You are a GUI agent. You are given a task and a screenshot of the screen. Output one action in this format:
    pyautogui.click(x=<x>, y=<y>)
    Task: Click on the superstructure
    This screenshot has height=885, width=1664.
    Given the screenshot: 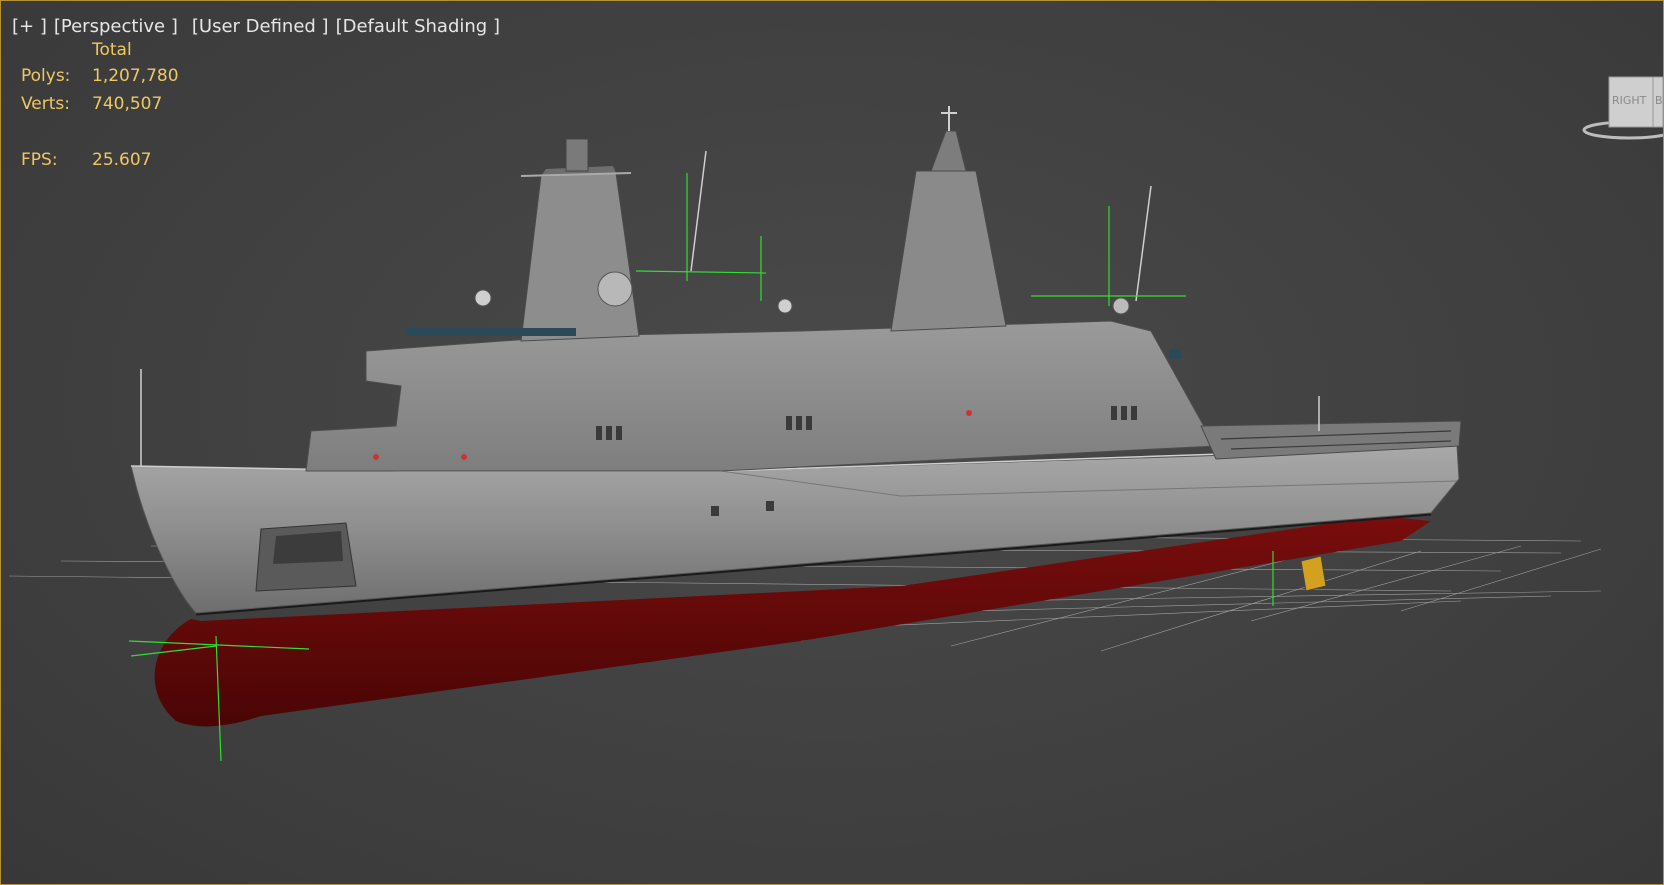 What is the action you would take?
    pyautogui.click(x=761, y=396)
    